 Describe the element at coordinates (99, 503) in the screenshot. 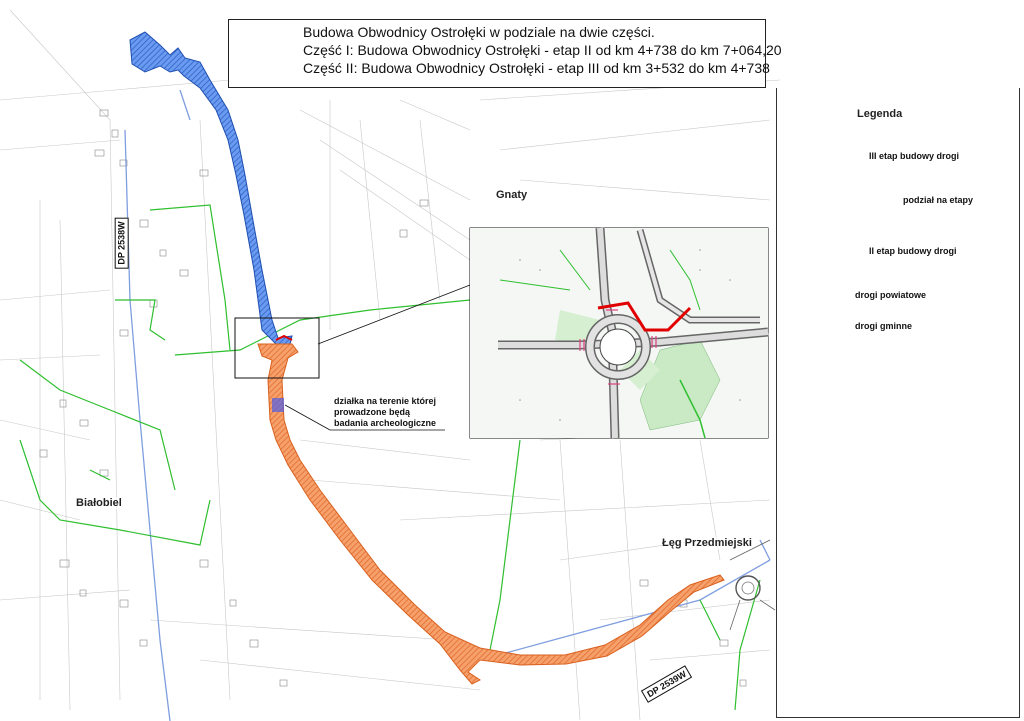

I see `place-label-bialobiel: Białobiel` at that location.